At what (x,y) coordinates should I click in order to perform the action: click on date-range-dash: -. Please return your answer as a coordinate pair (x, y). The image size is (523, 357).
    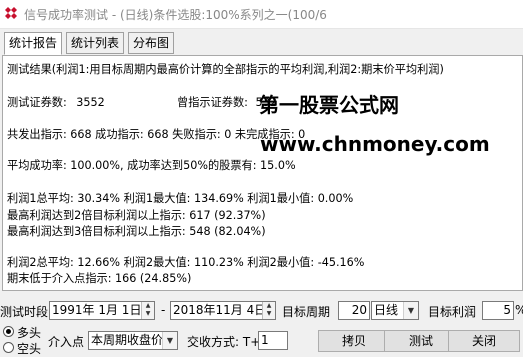
    Looking at the image, I should click on (163, 310).